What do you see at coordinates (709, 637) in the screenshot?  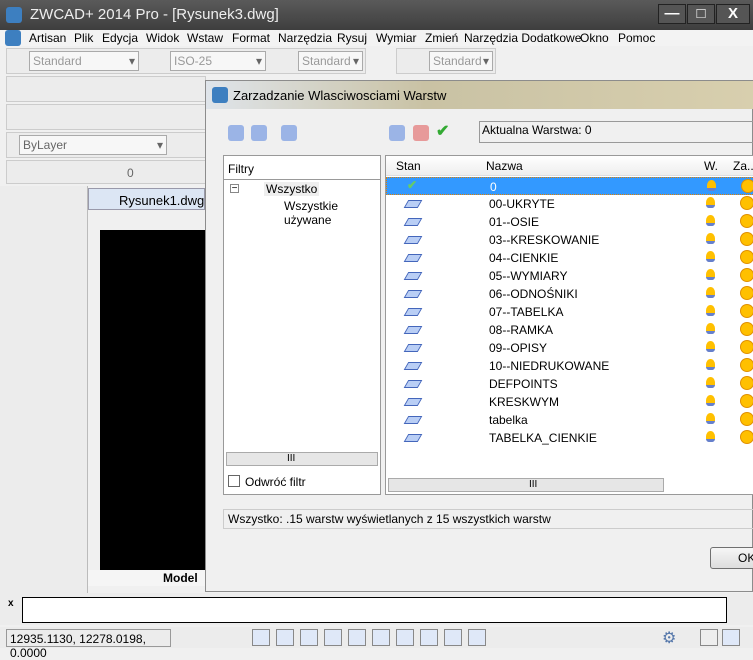 I see `annotation-dropdown` at bounding box center [709, 637].